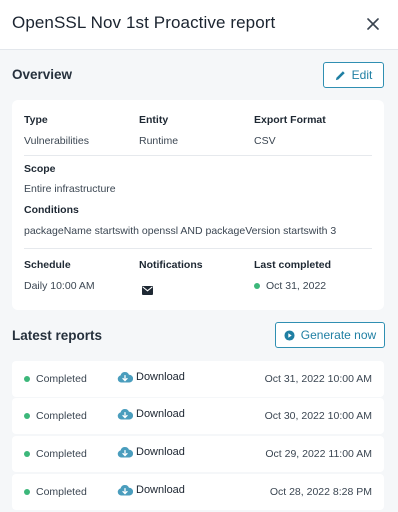 The height and width of the screenshot is (512, 398). I want to click on mail-icon, so click(147, 291).